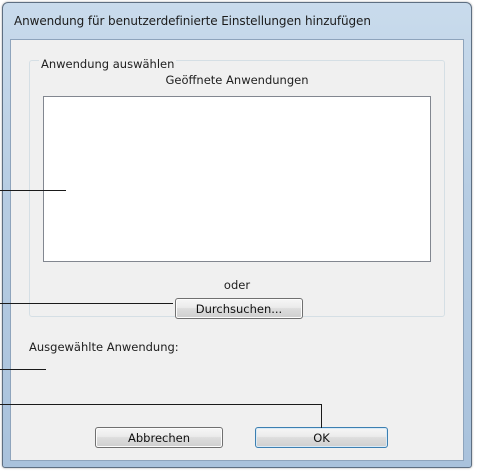 The width and height of the screenshot is (479, 473). What do you see at coordinates (161, 404) in the screenshot?
I see `callout-line-ok-horizontal` at bounding box center [161, 404].